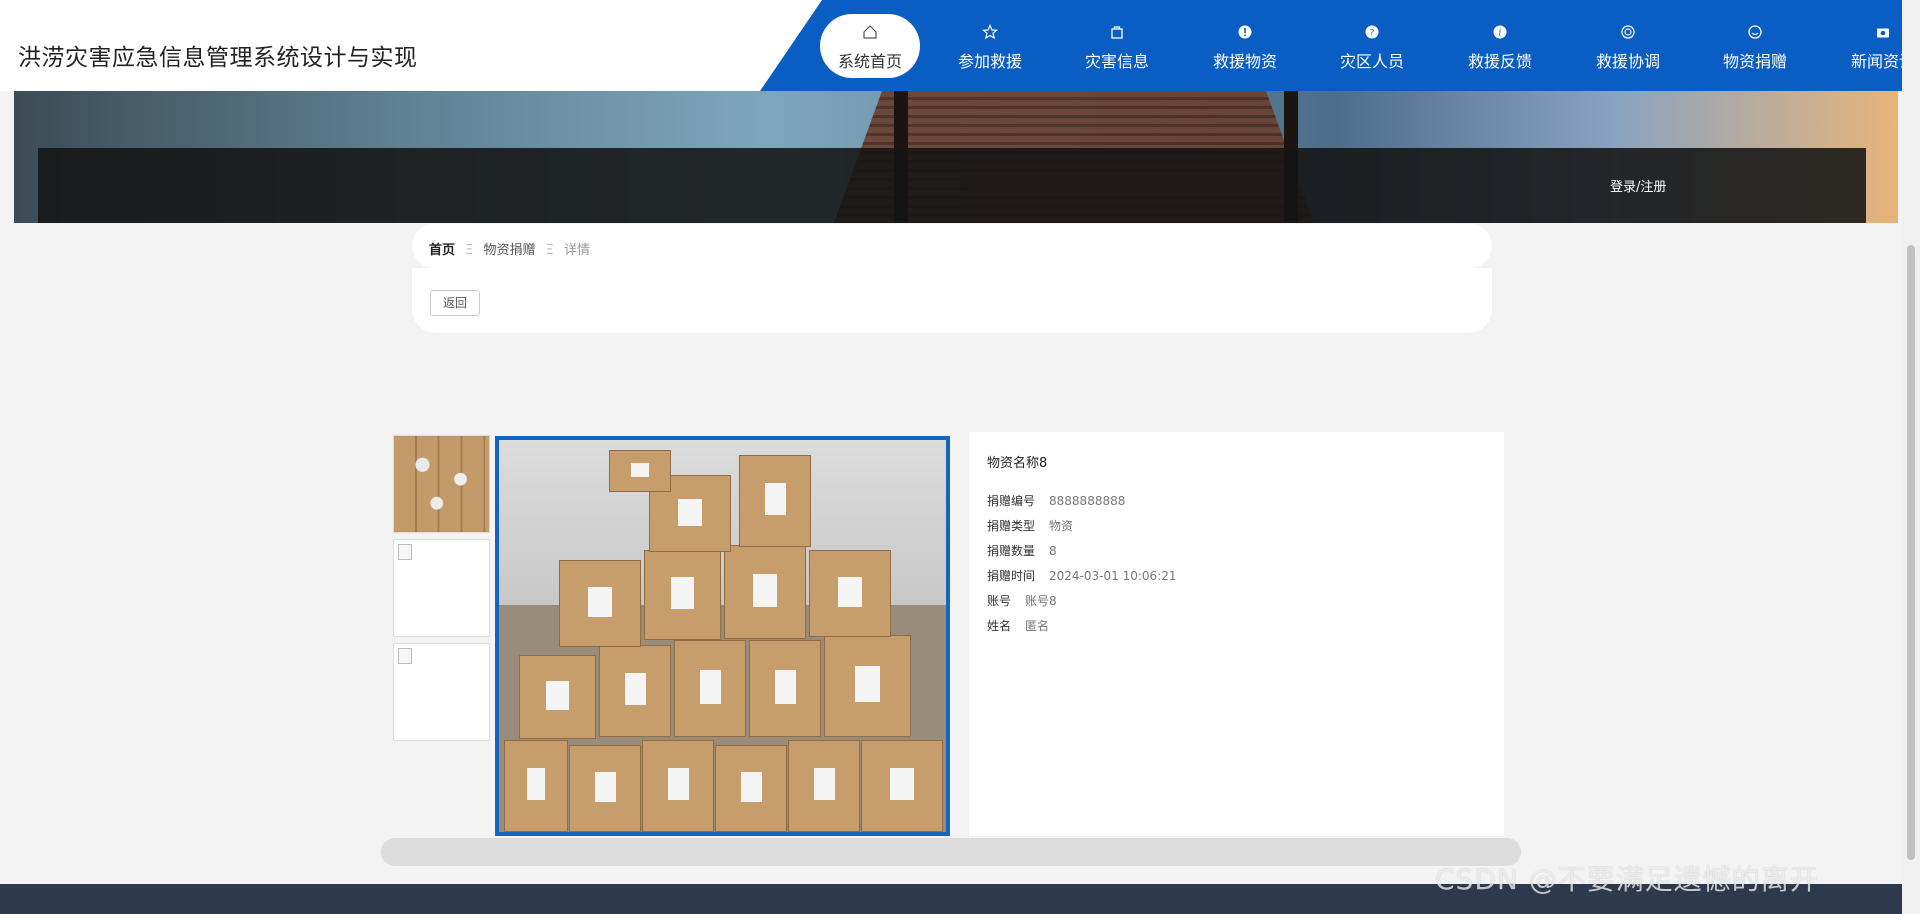 The image size is (1920, 914). I want to click on nav-label: 灾区人员, so click(1371, 61).